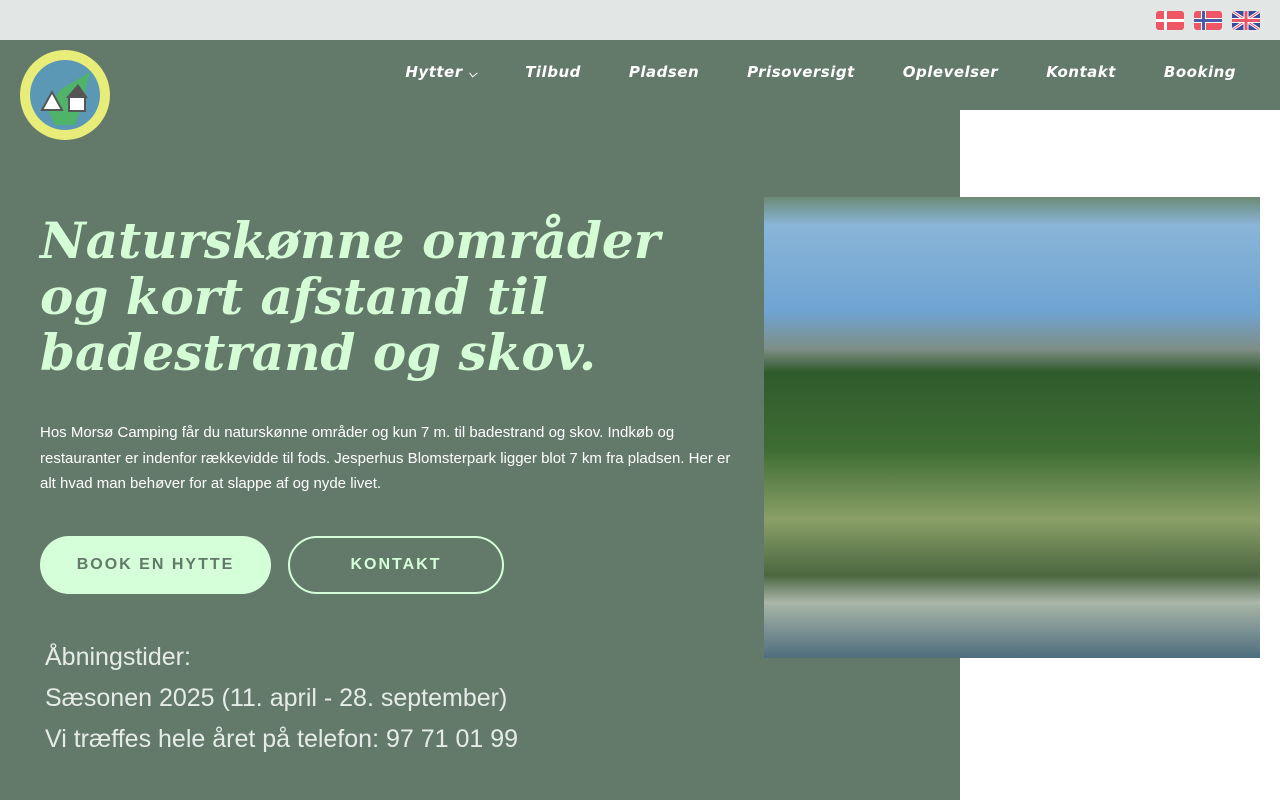 The width and height of the screenshot is (1280, 800). What do you see at coordinates (1170, 20) in the screenshot?
I see `flag-dk-icon` at bounding box center [1170, 20].